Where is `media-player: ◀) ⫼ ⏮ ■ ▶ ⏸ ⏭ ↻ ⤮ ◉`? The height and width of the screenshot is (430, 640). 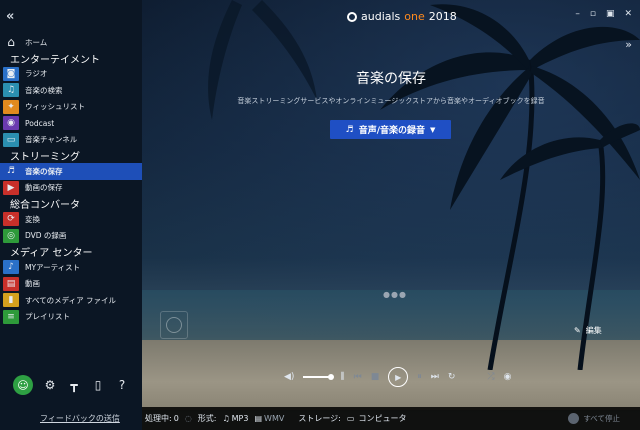
media-player: ◀) ⫼ ⏮ ■ ▶ ⏸ ⏭ ↻ ⤮ ◉ is located at coordinates (397, 377).